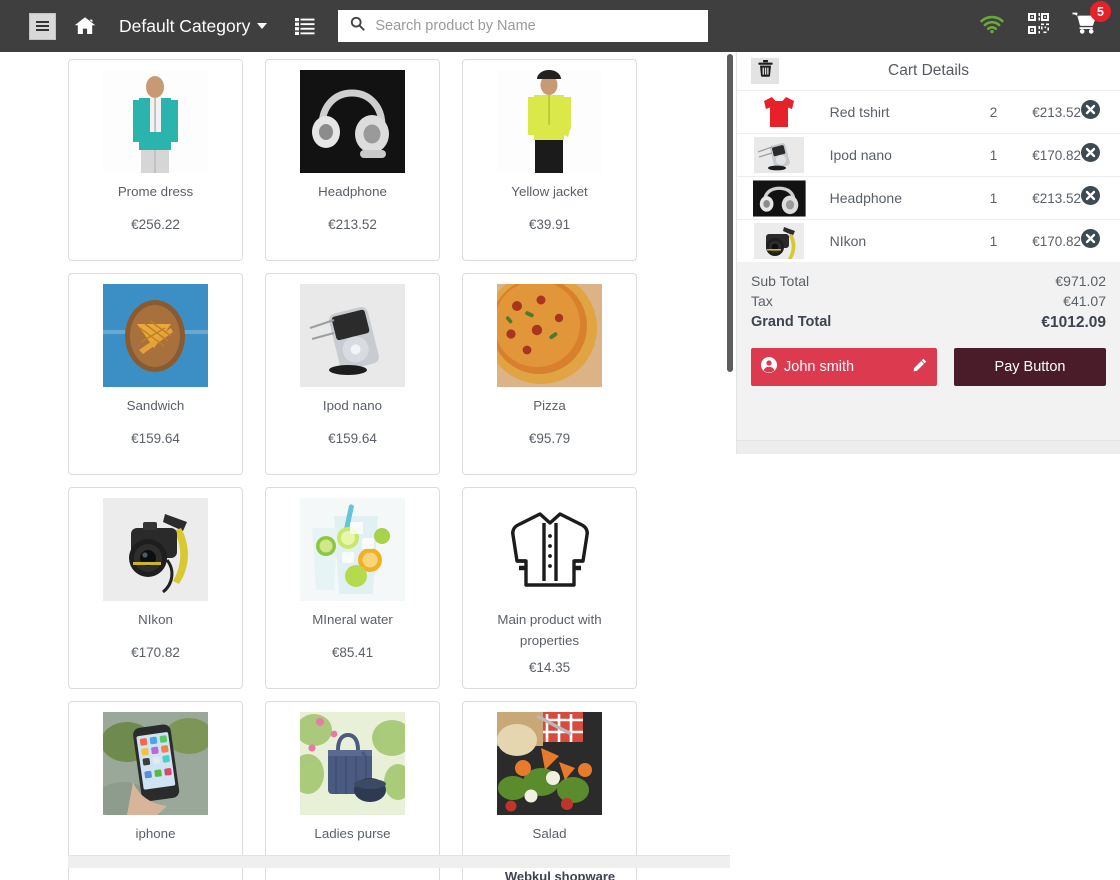  I want to click on cart-row: Red tshirt 2 €213.52, so click(928, 111).